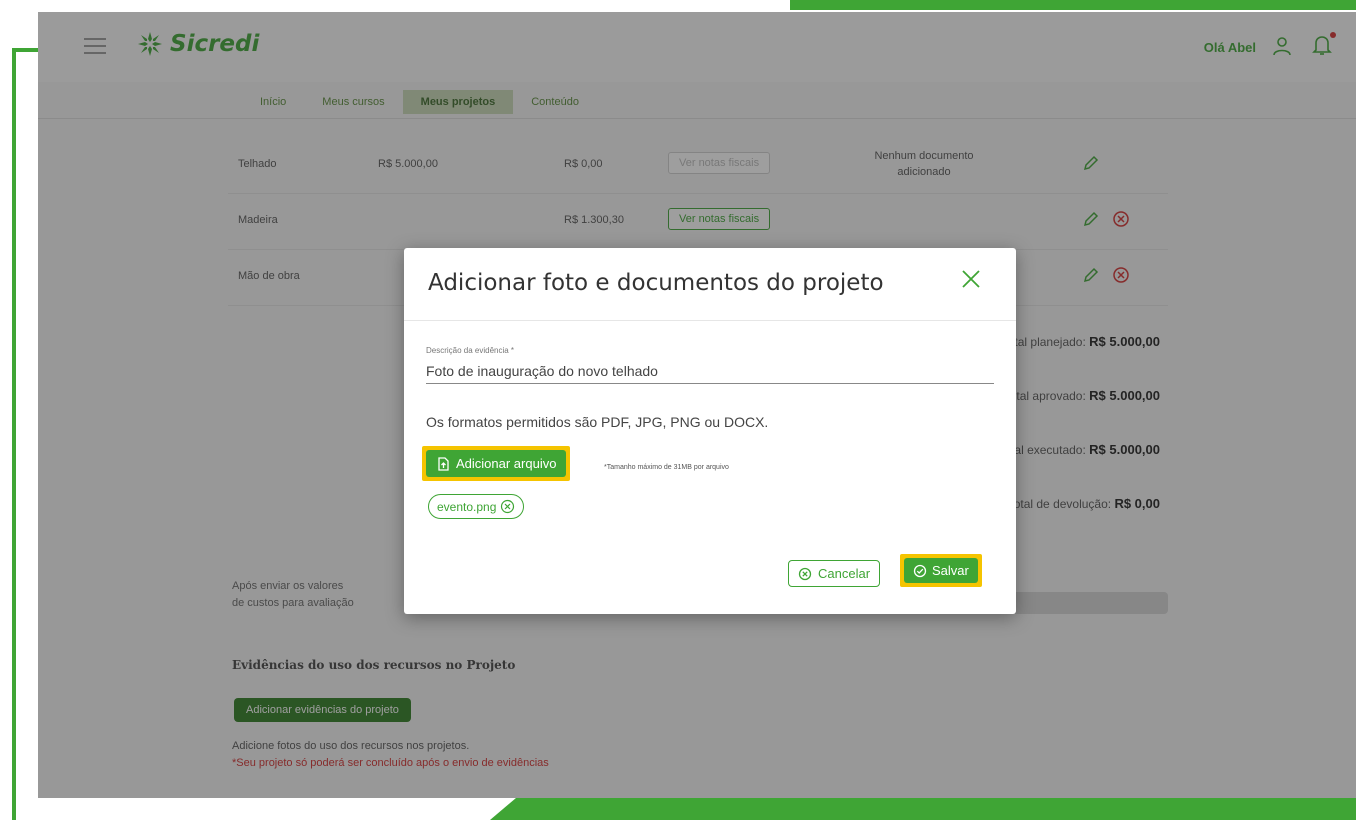  I want to click on remove-file-icon, so click(507, 506).